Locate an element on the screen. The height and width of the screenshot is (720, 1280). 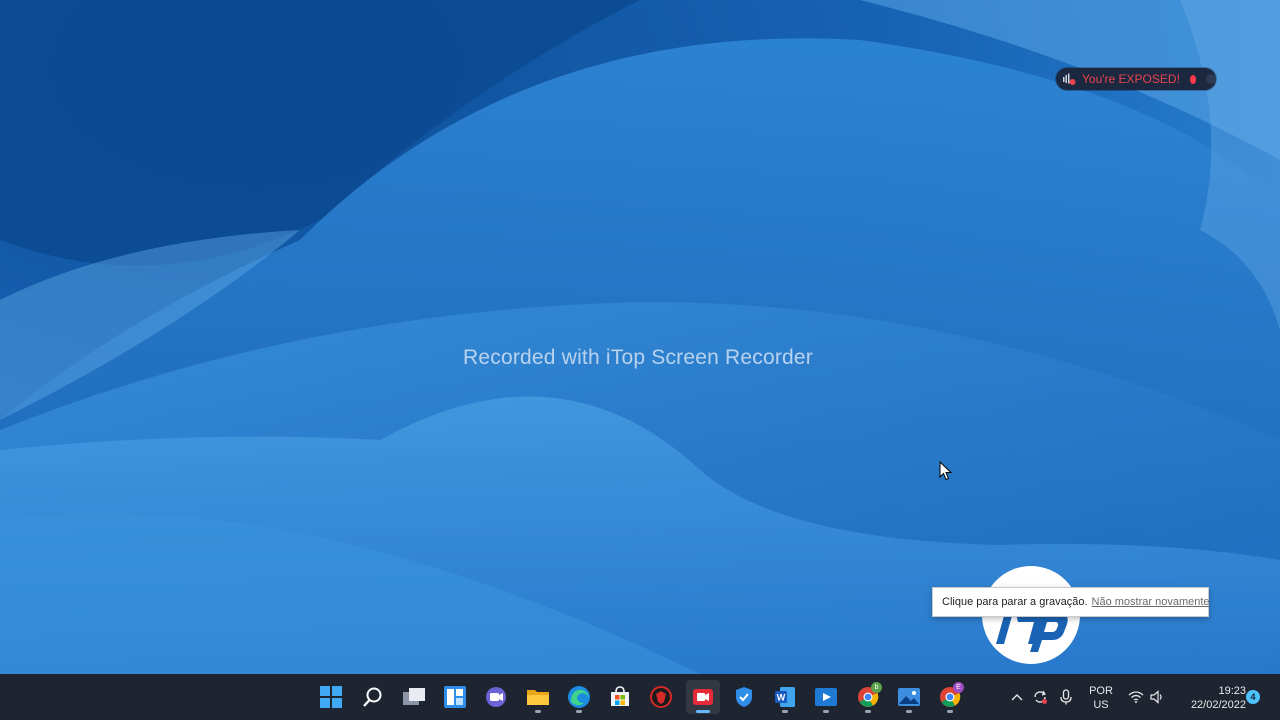
sync-status-button is located at coordinates (1040, 697).